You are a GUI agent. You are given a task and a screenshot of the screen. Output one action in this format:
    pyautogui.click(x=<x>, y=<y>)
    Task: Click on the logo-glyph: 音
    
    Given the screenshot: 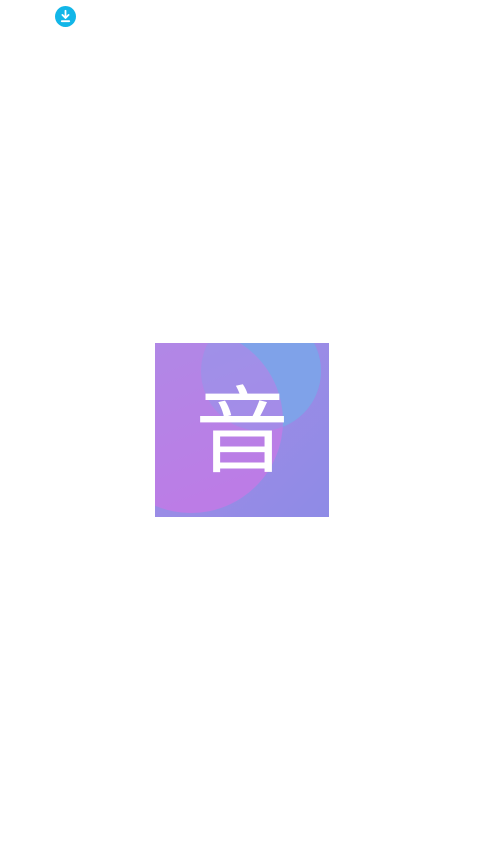 What is the action you would take?
    pyautogui.click(x=241, y=432)
    